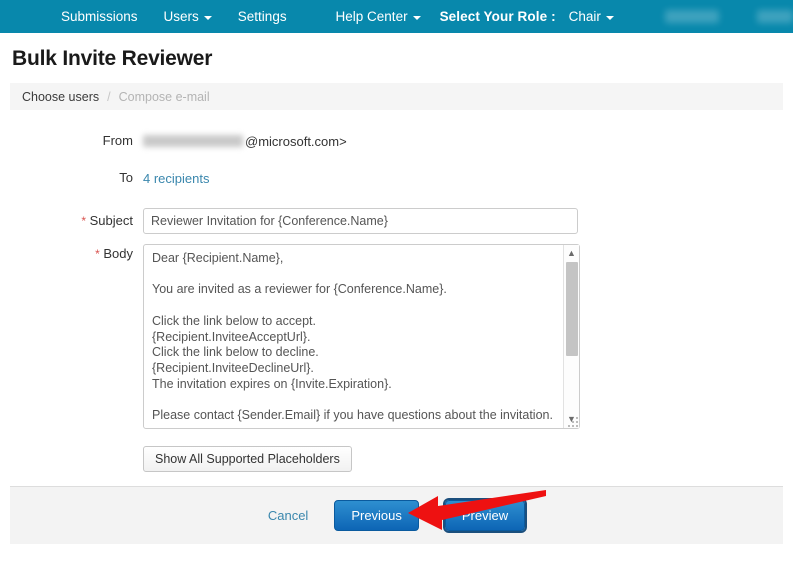  Describe the element at coordinates (181, 16) in the screenshot. I see `nav-item-users-label: Users` at that location.